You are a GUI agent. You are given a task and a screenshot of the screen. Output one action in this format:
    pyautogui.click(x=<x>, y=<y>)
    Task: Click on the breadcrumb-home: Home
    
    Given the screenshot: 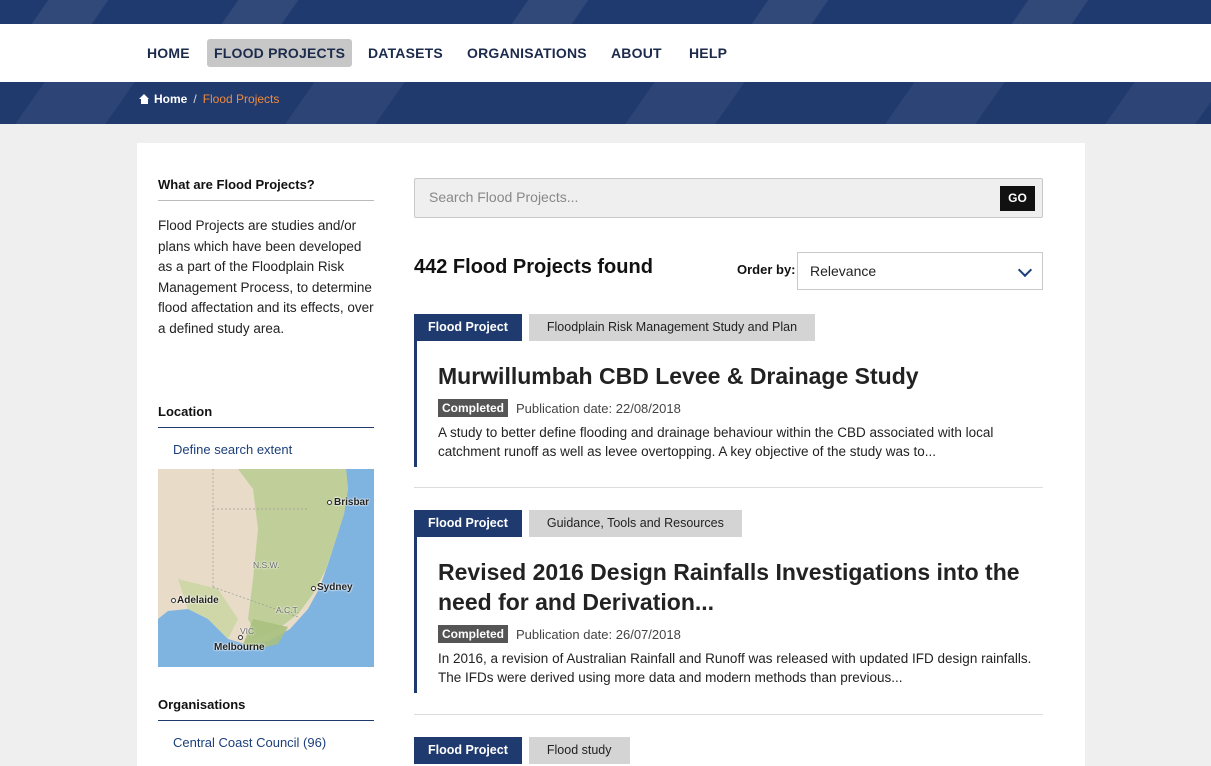 What is the action you would take?
    pyautogui.click(x=170, y=99)
    